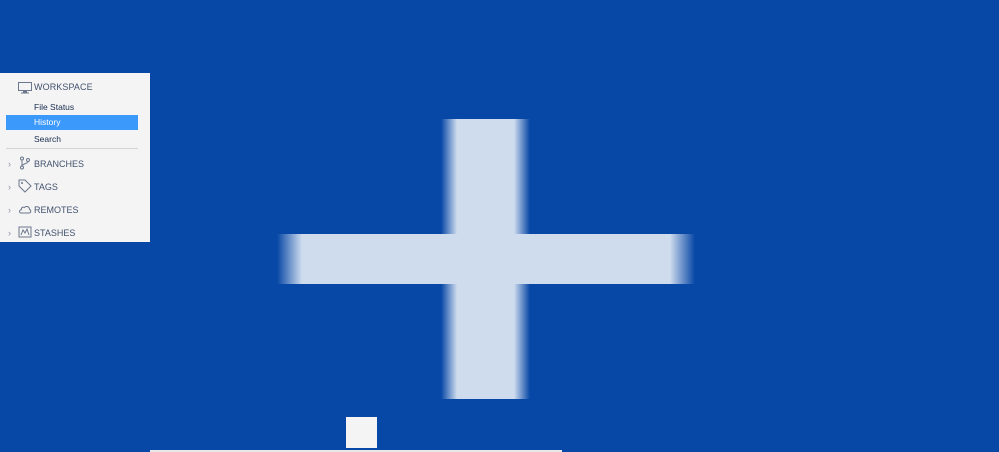 The image size is (999, 452). Describe the element at coordinates (25, 163) in the screenshot. I see `branch-icon` at that location.